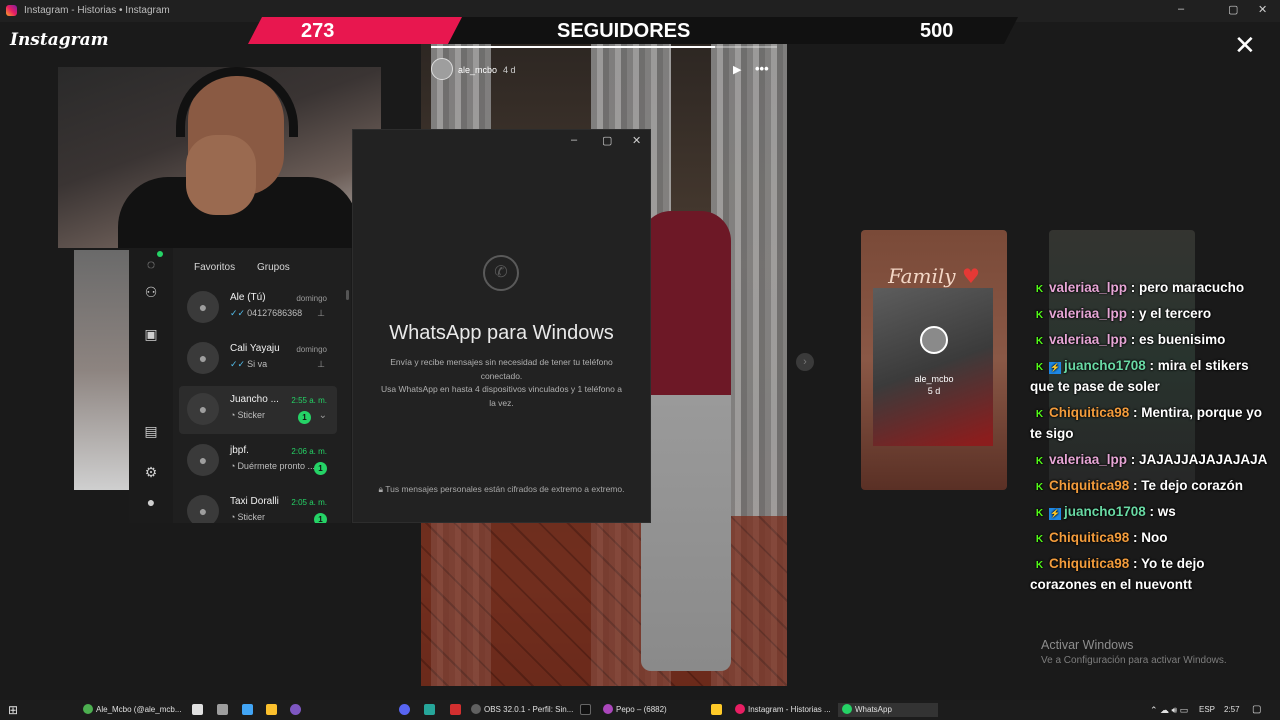 This screenshot has height=720, width=1280. Describe the element at coordinates (934, 360) in the screenshot. I see `next-story-card: Family ♥ ale_mcbo 5 d` at that location.